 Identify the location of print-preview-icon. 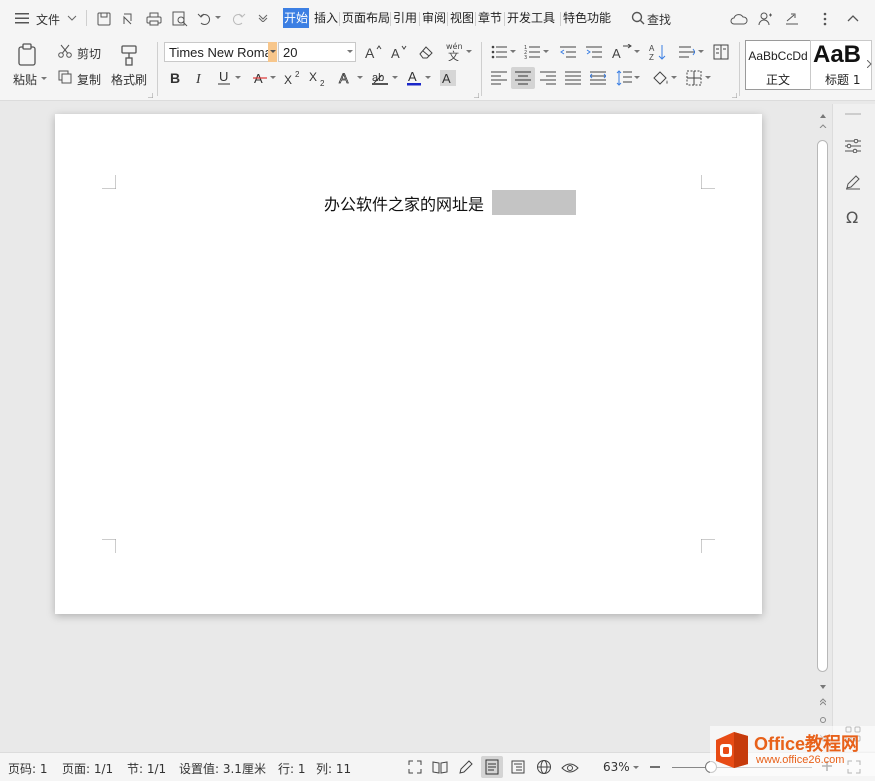
(180, 19).